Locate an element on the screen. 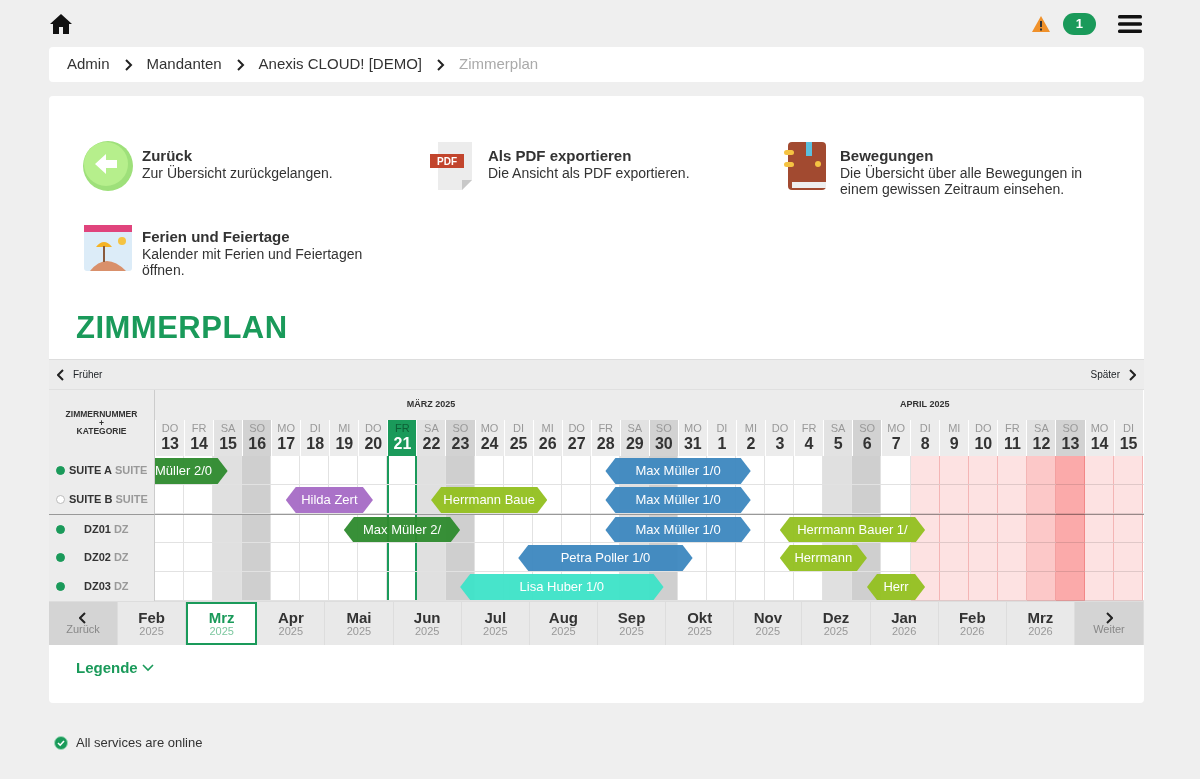 The width and height of the screenshot is (1200, 779). action-item: PDF Als PDF exportieren Die Ansicht als PDF exportieren. is located at coordinates (604, 168).